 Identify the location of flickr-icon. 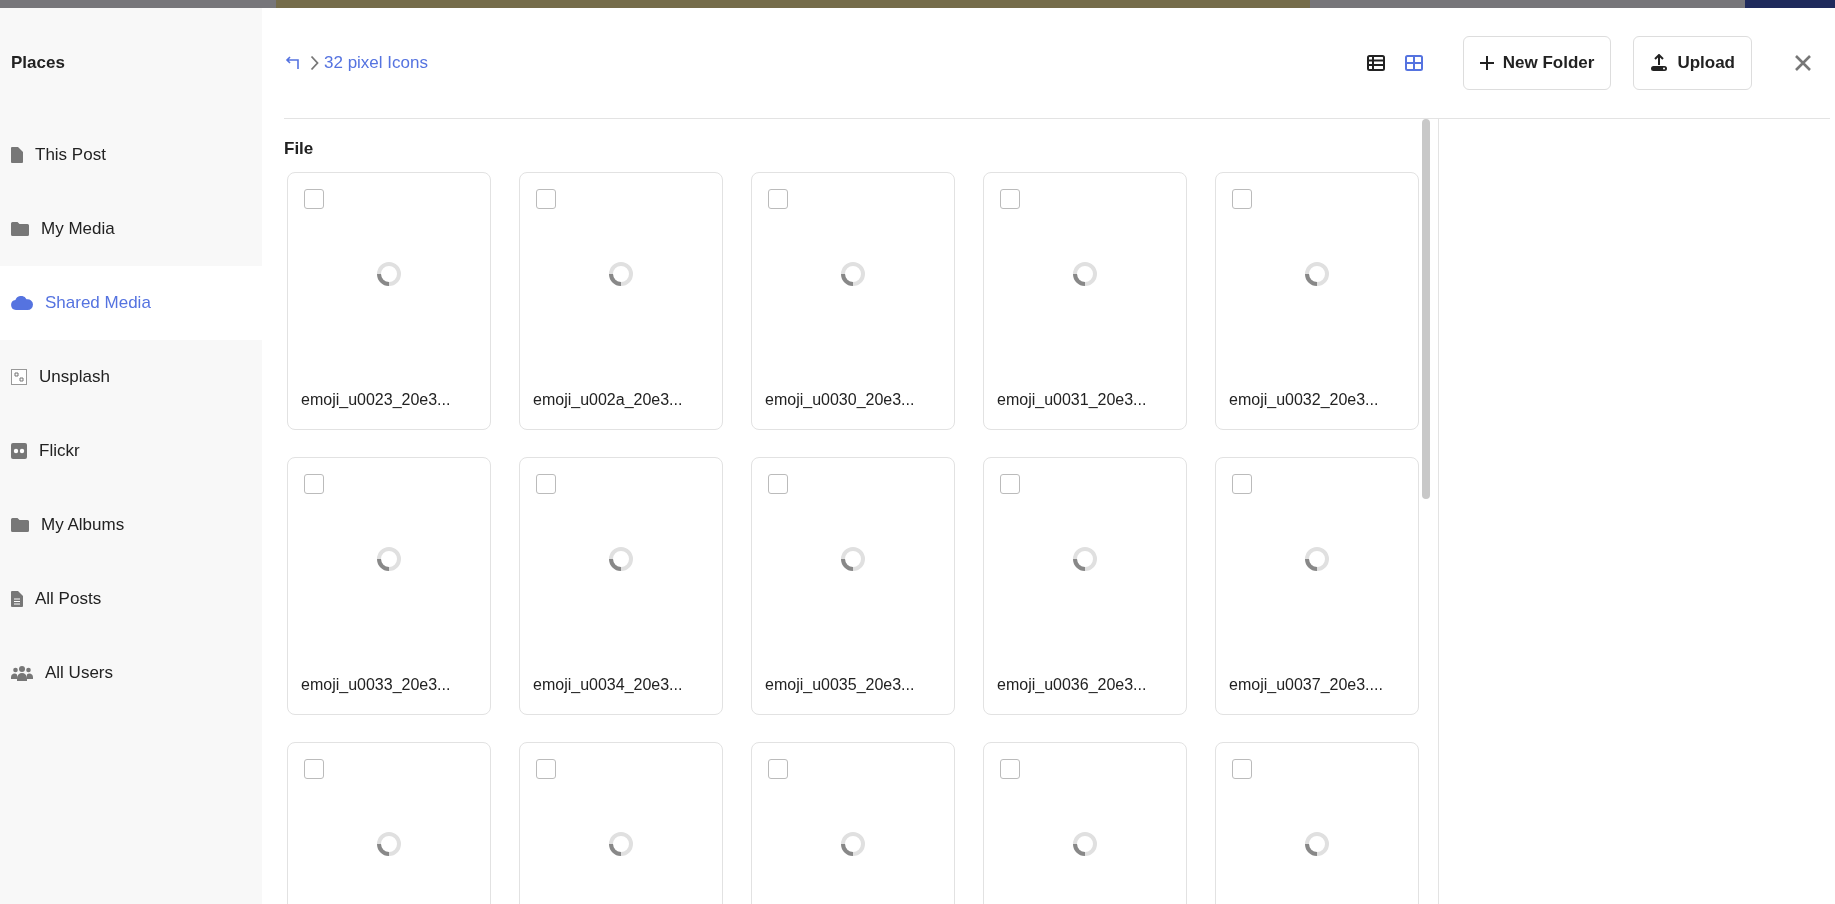
(19, 451).